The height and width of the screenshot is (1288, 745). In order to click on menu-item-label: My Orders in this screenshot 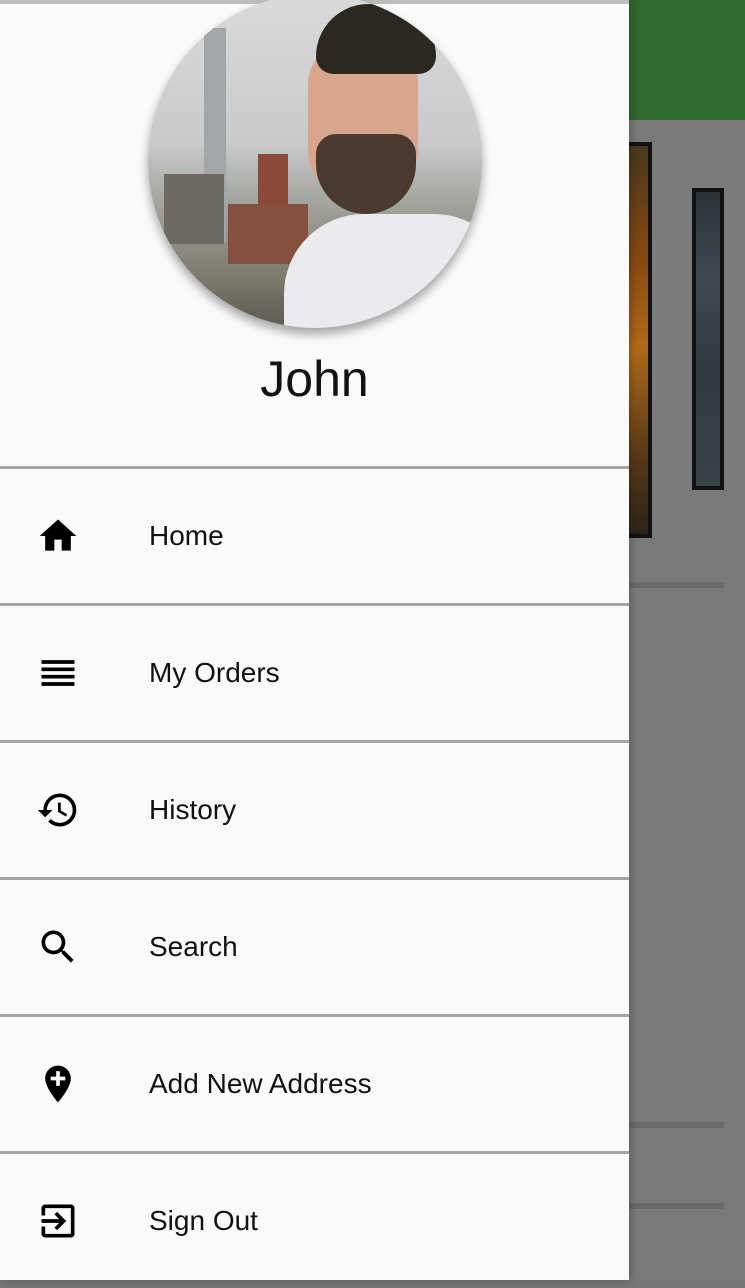, I will do `click(214, 672)`.